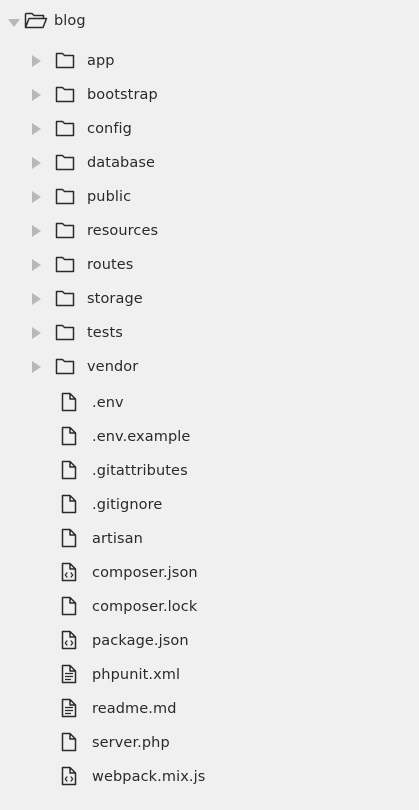  I want to click on tree-file-label: .gitattributes, so click(140, 471).